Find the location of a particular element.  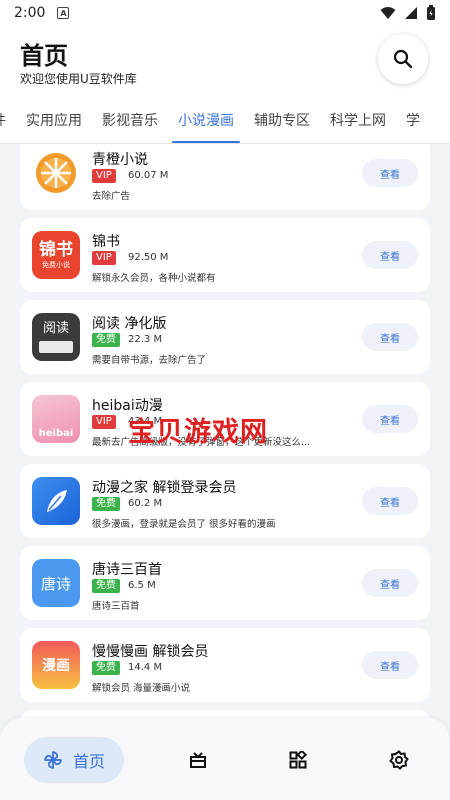

gear-icon is located at coordinates (399, 760).